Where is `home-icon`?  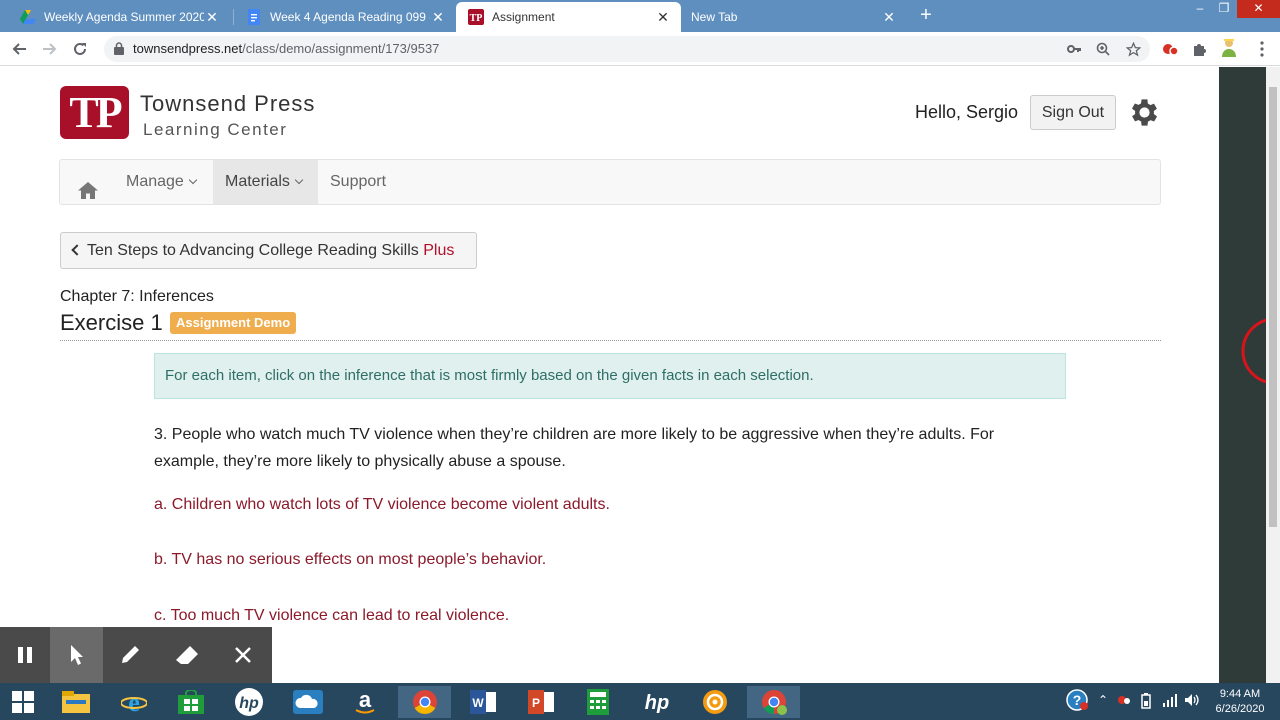 home-icon is located at coordinates (88, 195).